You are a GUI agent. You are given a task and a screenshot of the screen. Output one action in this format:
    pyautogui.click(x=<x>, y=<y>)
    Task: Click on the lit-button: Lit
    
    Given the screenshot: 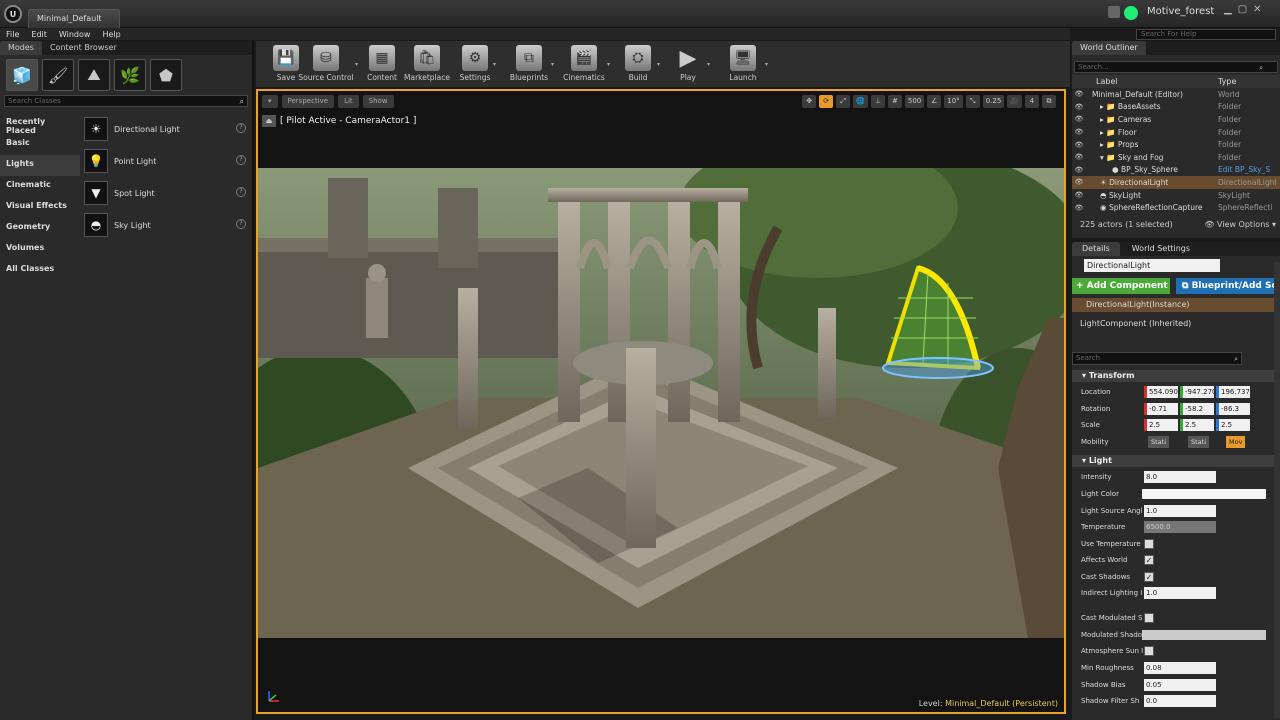 What is the action you would take?
    pyautogui.click(x=348, y=101)
    